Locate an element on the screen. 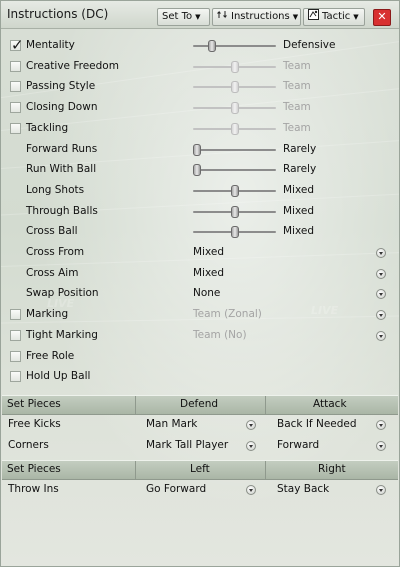 This screenshot has height=567, width=400. instruction-row: Creative Freedom Team is located at coordinates (200, 67).